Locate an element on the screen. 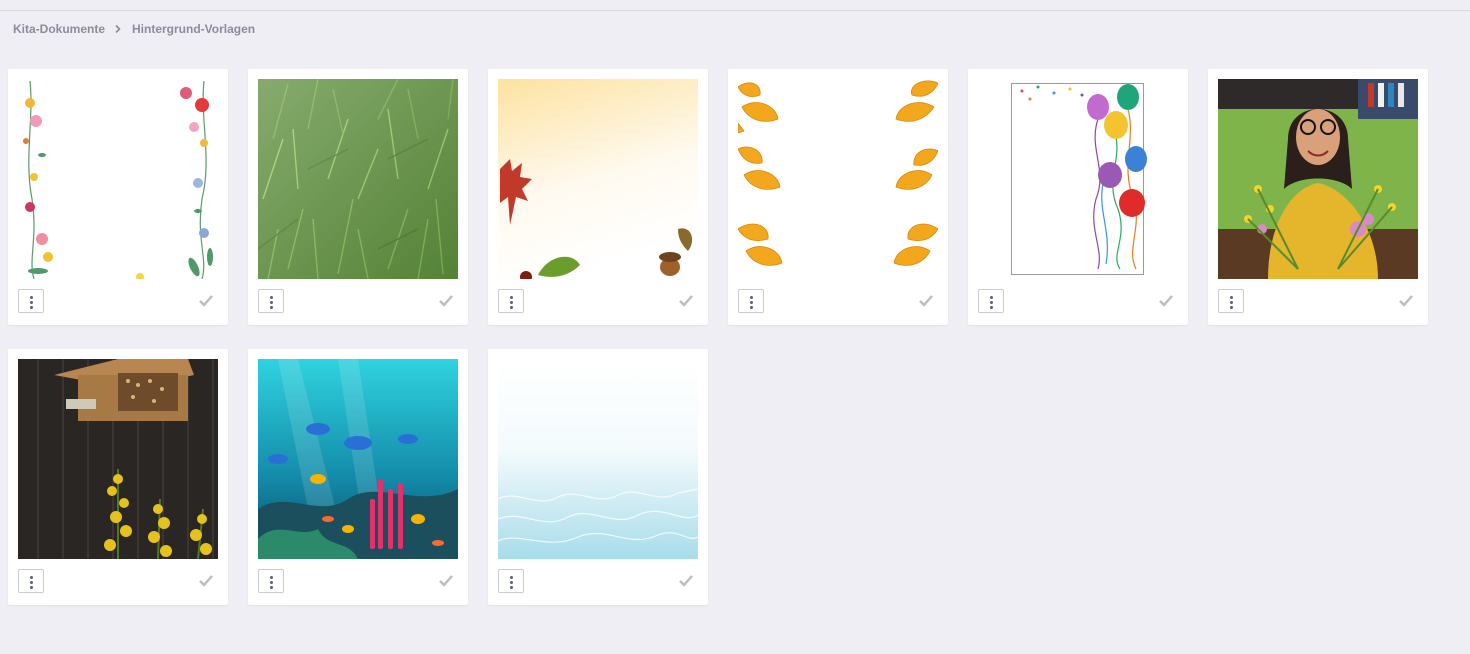 The image size is (1470, 654). woman-with-flowers-image is located at coordinates (1318, 179).